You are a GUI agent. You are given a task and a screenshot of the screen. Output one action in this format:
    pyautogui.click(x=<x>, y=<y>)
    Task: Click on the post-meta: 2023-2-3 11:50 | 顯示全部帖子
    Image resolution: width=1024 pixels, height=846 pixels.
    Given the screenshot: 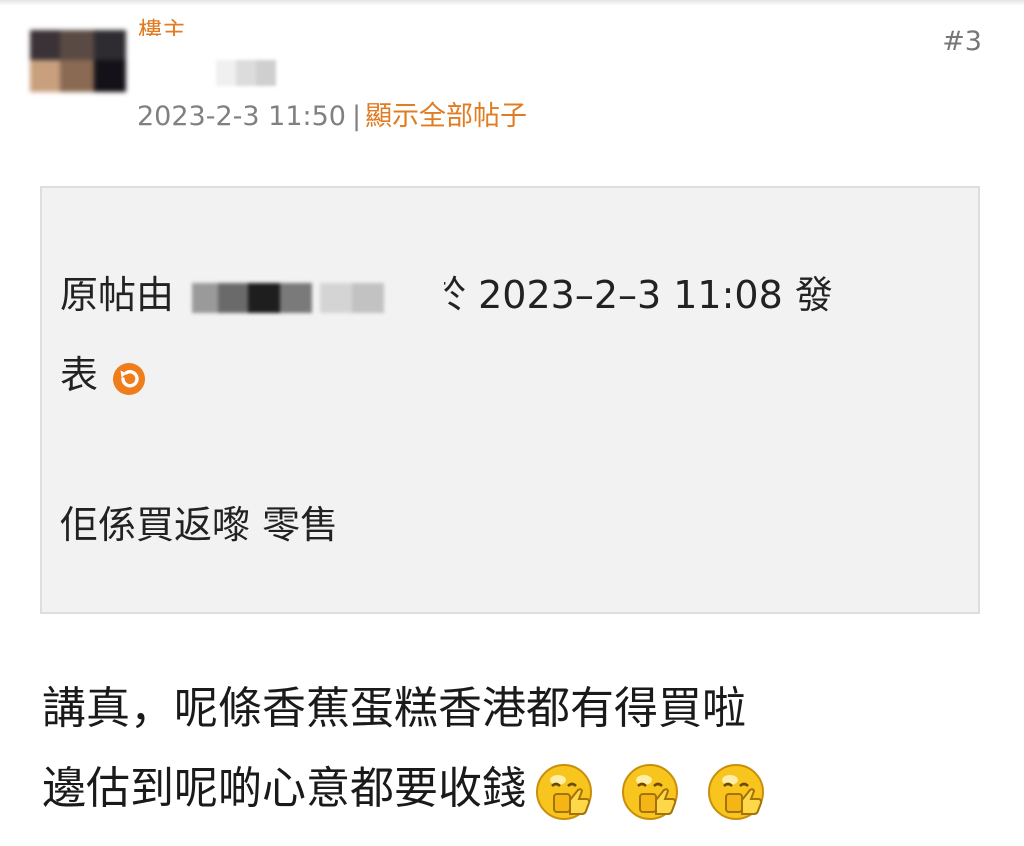 What is the action you would take?
    pyautogui.click(x=332, y=113)
    